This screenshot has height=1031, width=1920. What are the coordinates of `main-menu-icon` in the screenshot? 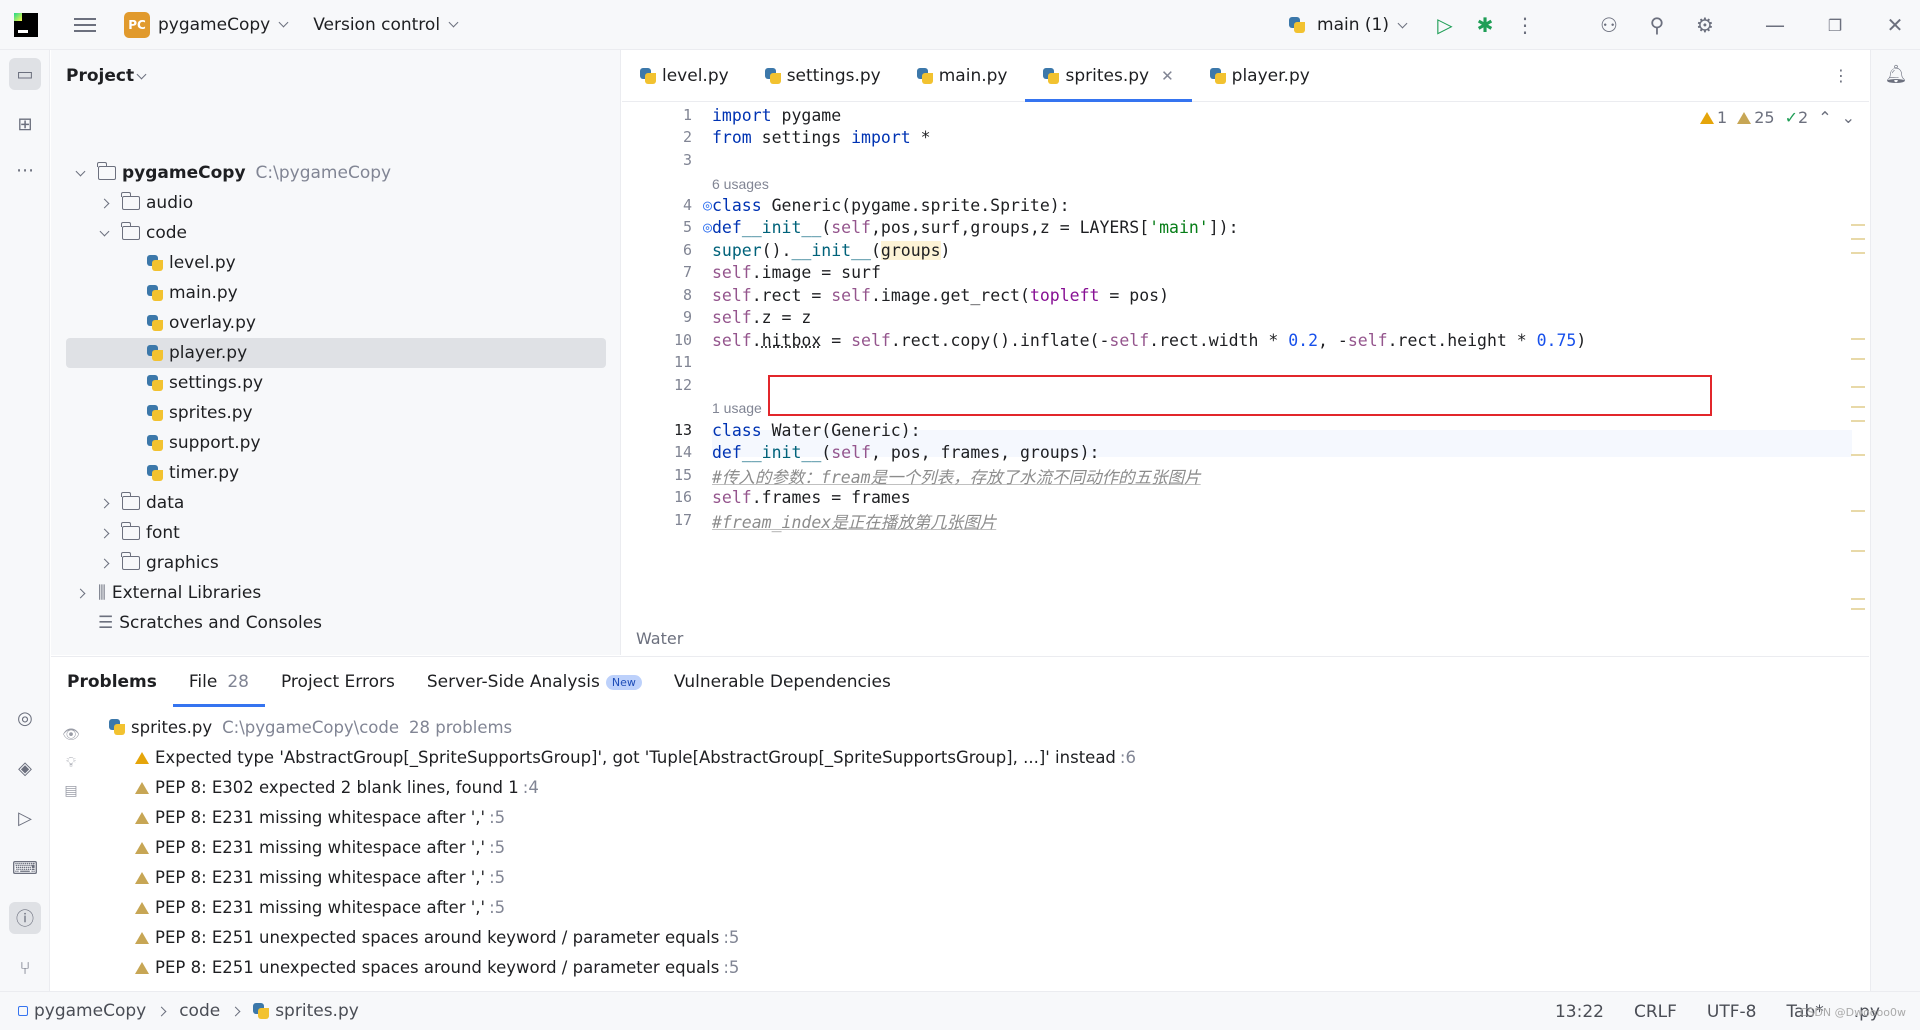 It's located at (85, 24).